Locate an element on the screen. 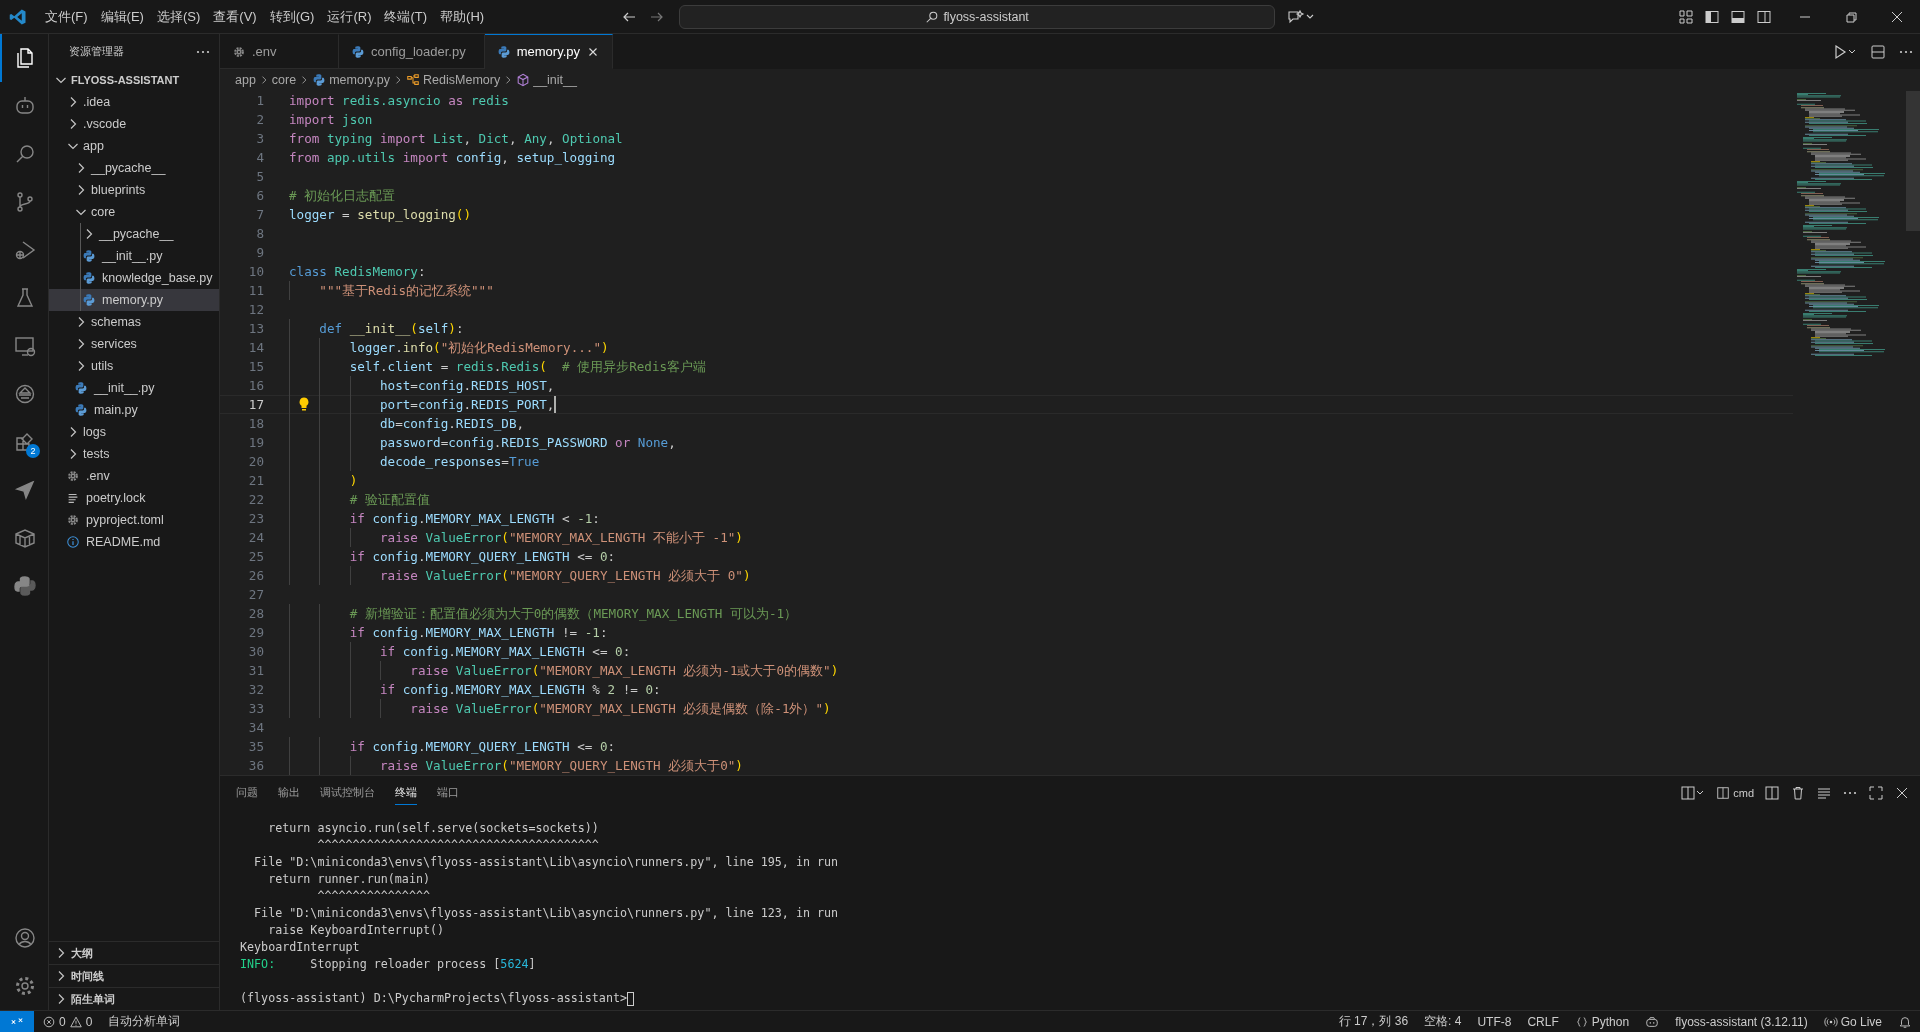  logo-icon is located at coordinates (18, 16).